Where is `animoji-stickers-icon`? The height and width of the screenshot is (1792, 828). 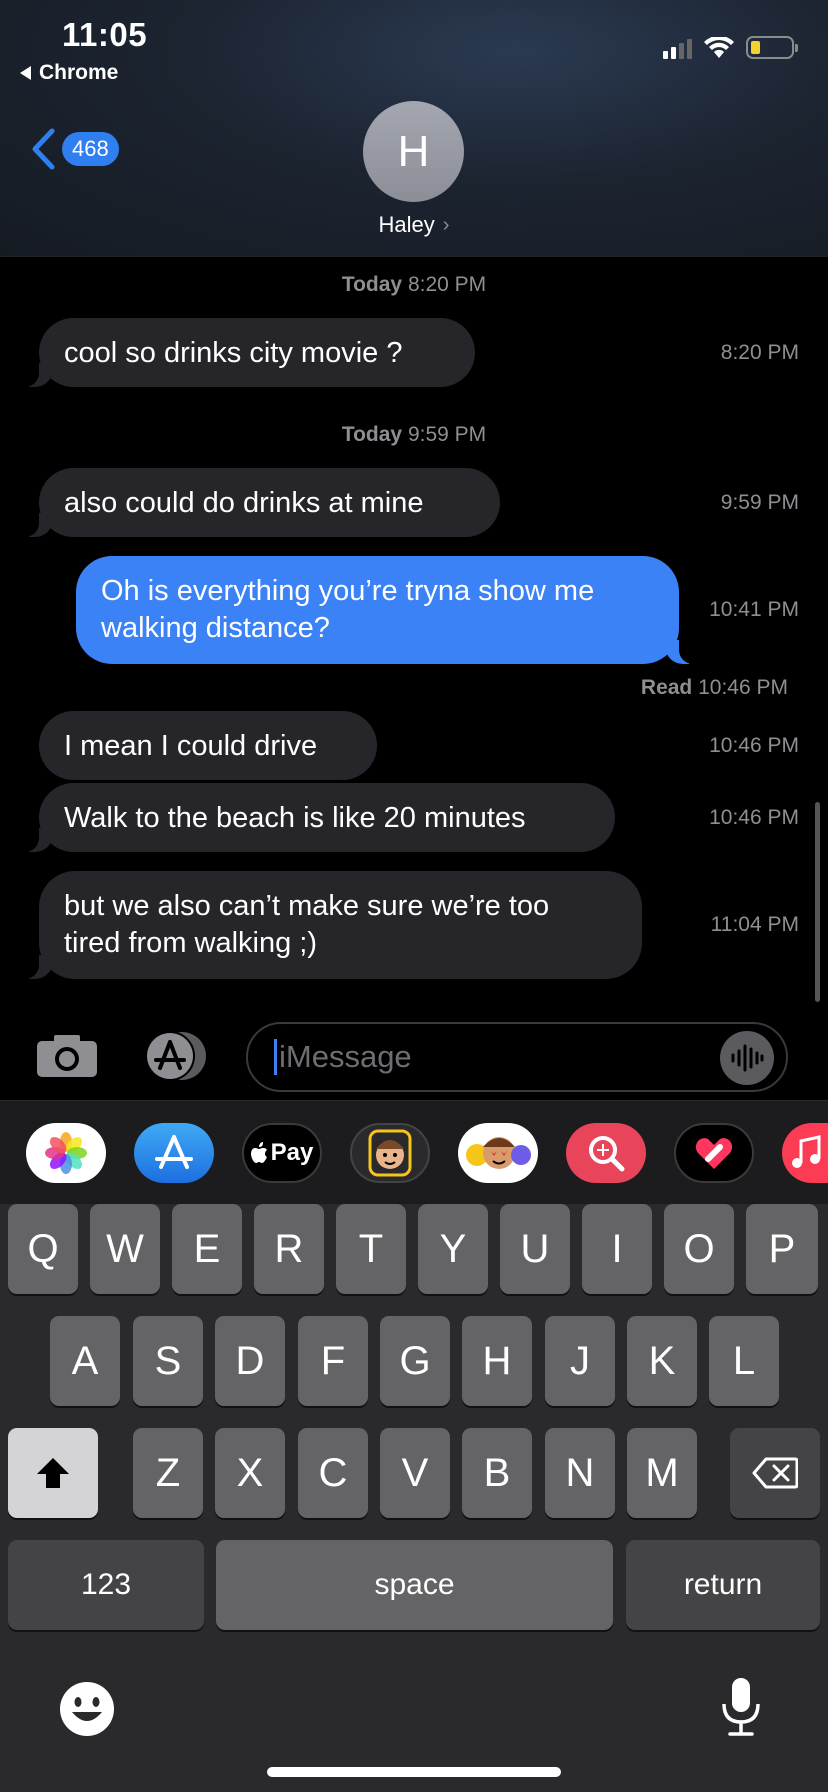
animoji-stickers-icon is located at coordinates (498, 1153).